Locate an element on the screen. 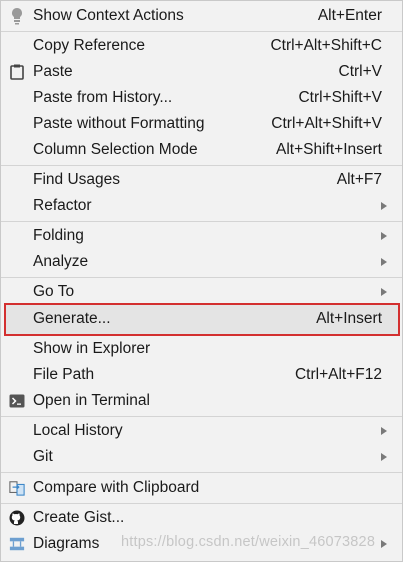  menu-item-analyze: Analyze is located at coordinates (201, 262).